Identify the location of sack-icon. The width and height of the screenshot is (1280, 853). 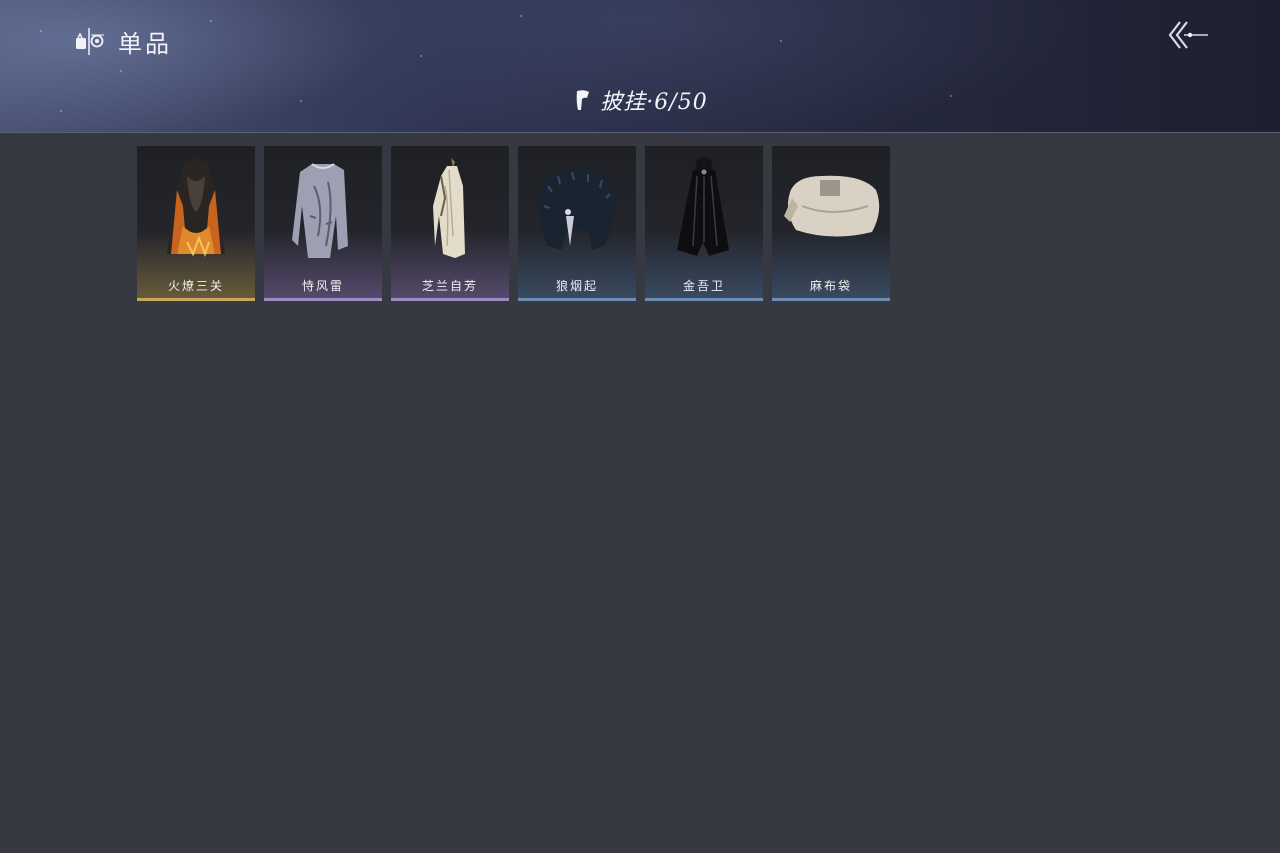
(832, 206).